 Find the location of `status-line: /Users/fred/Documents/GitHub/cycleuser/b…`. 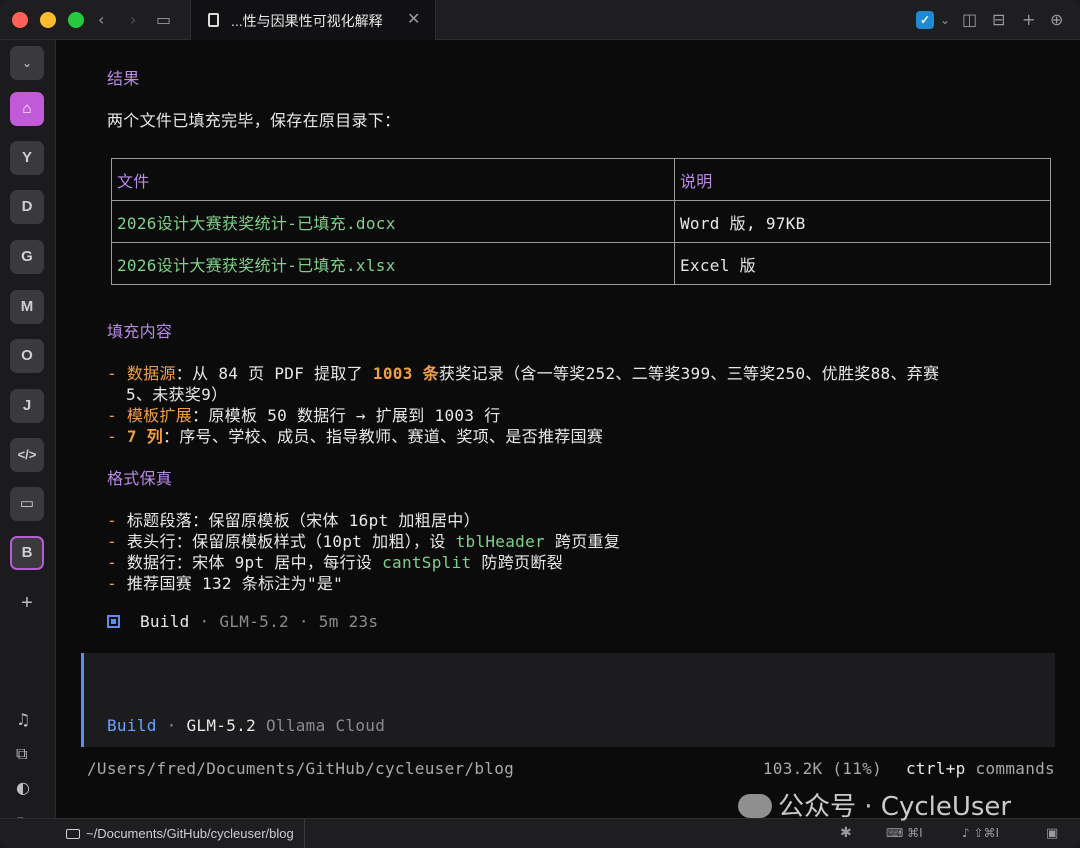

status-line: /Users/fred/Documents/GitHub/cycleuser/b… is located at coordinates (571, 769).